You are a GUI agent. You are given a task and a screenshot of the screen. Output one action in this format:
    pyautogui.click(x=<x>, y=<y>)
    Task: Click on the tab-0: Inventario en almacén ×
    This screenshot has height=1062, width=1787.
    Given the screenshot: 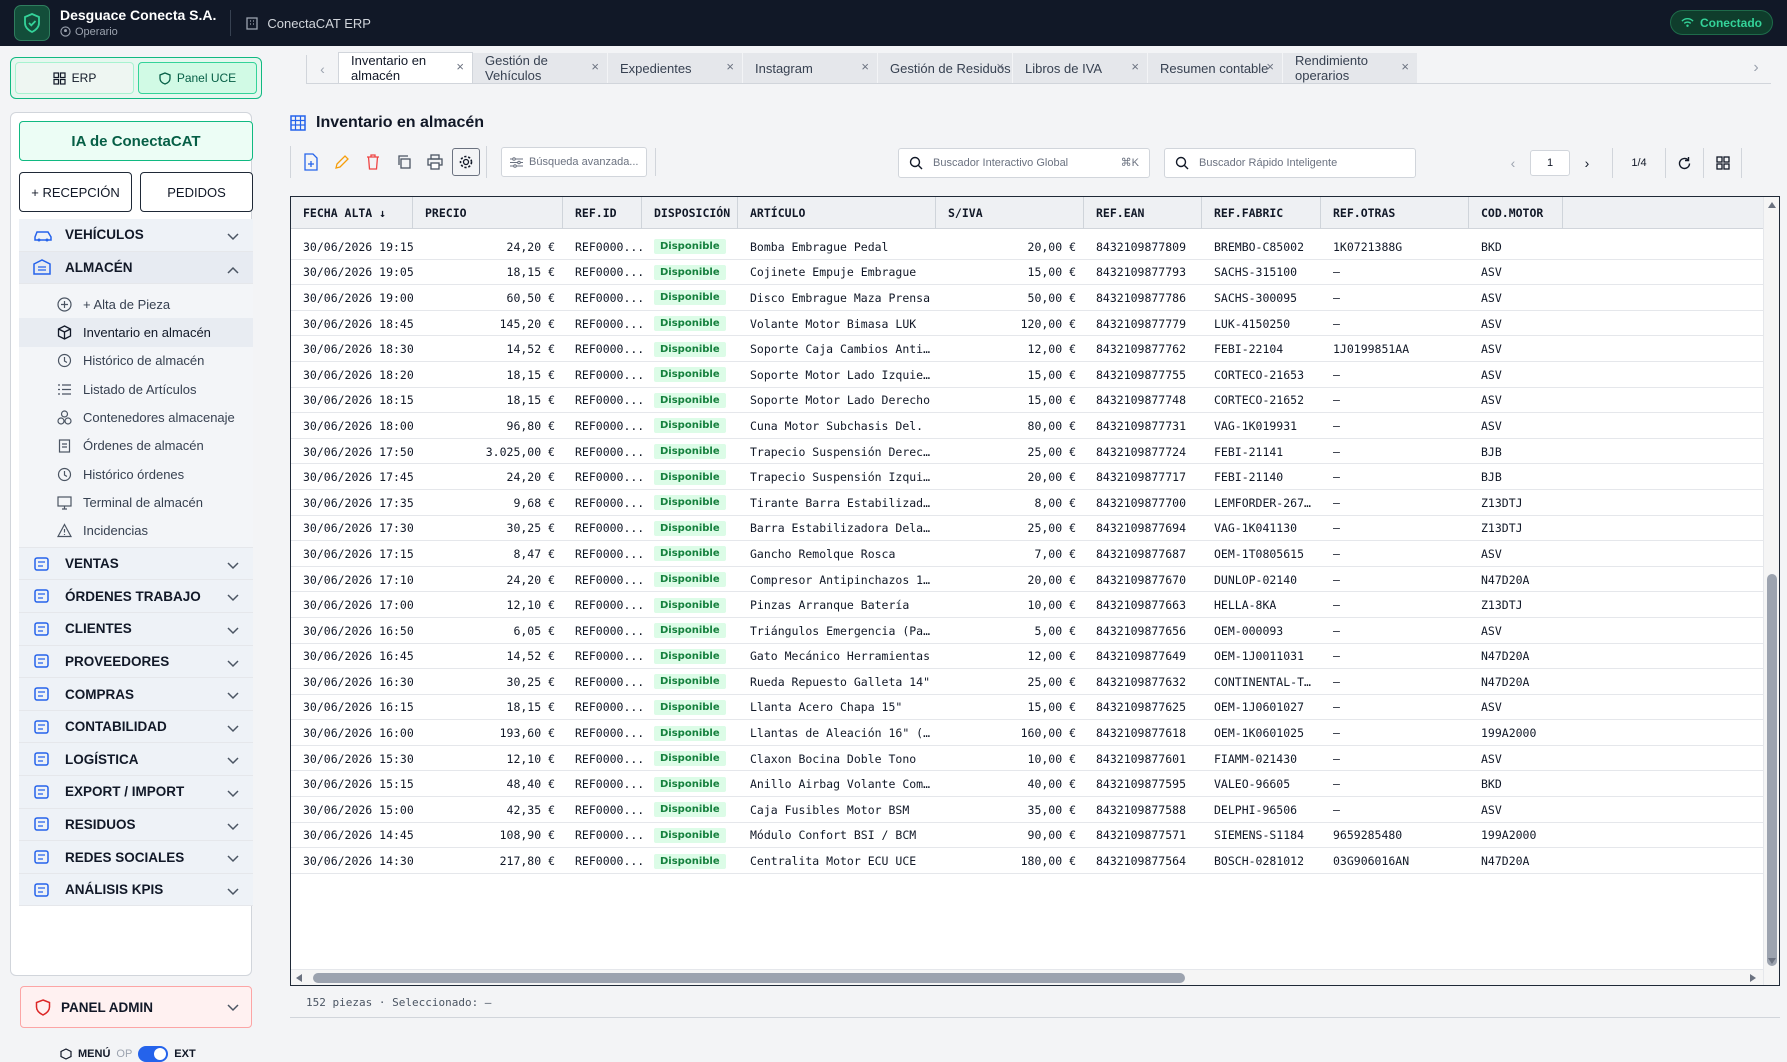 What is the action you would take?
    pyautogui.click(x=405, y=67)
    